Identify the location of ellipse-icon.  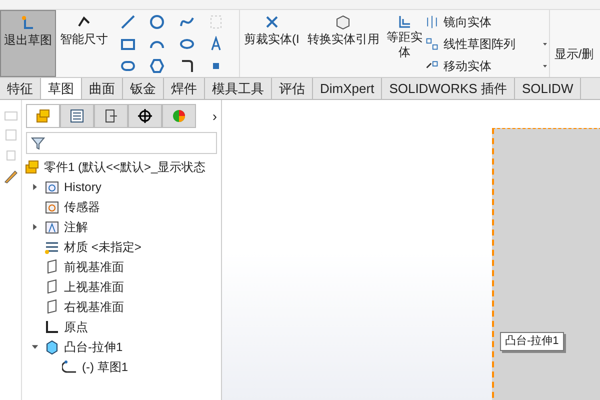
(186, 44).